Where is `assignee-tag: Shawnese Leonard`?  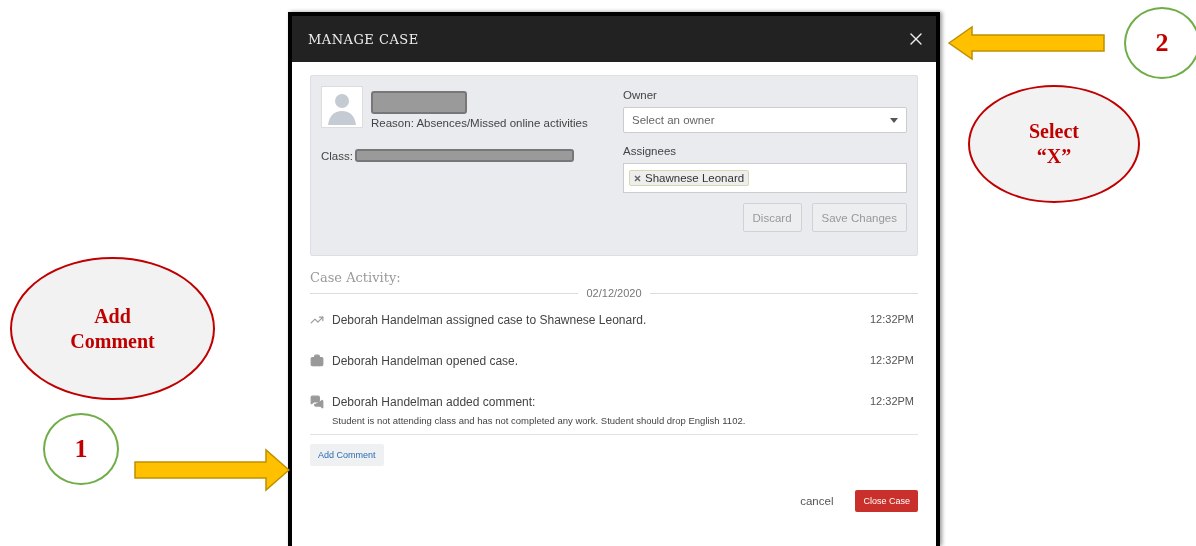
assignee-tag: Shawnese Leonard is located at coordinates (689, 178).